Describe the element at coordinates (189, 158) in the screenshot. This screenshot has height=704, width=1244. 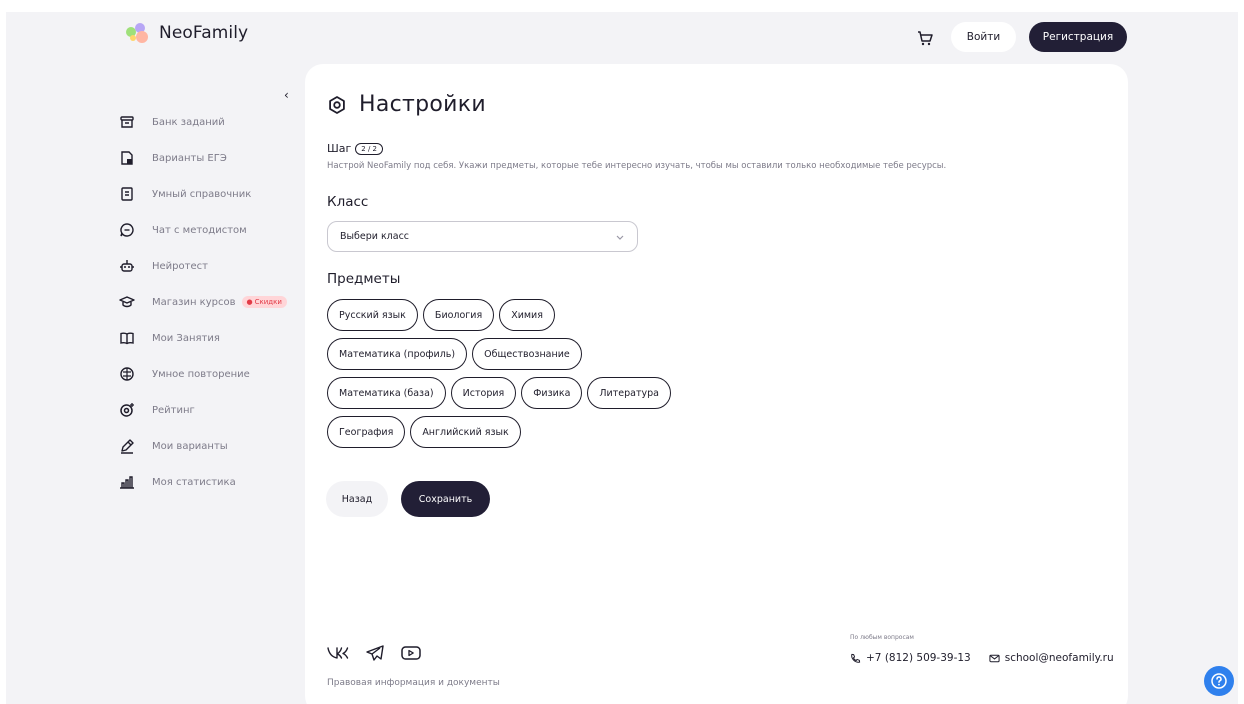
I see `sidebar-item-label: Варианты ЕГЭ` at that location.